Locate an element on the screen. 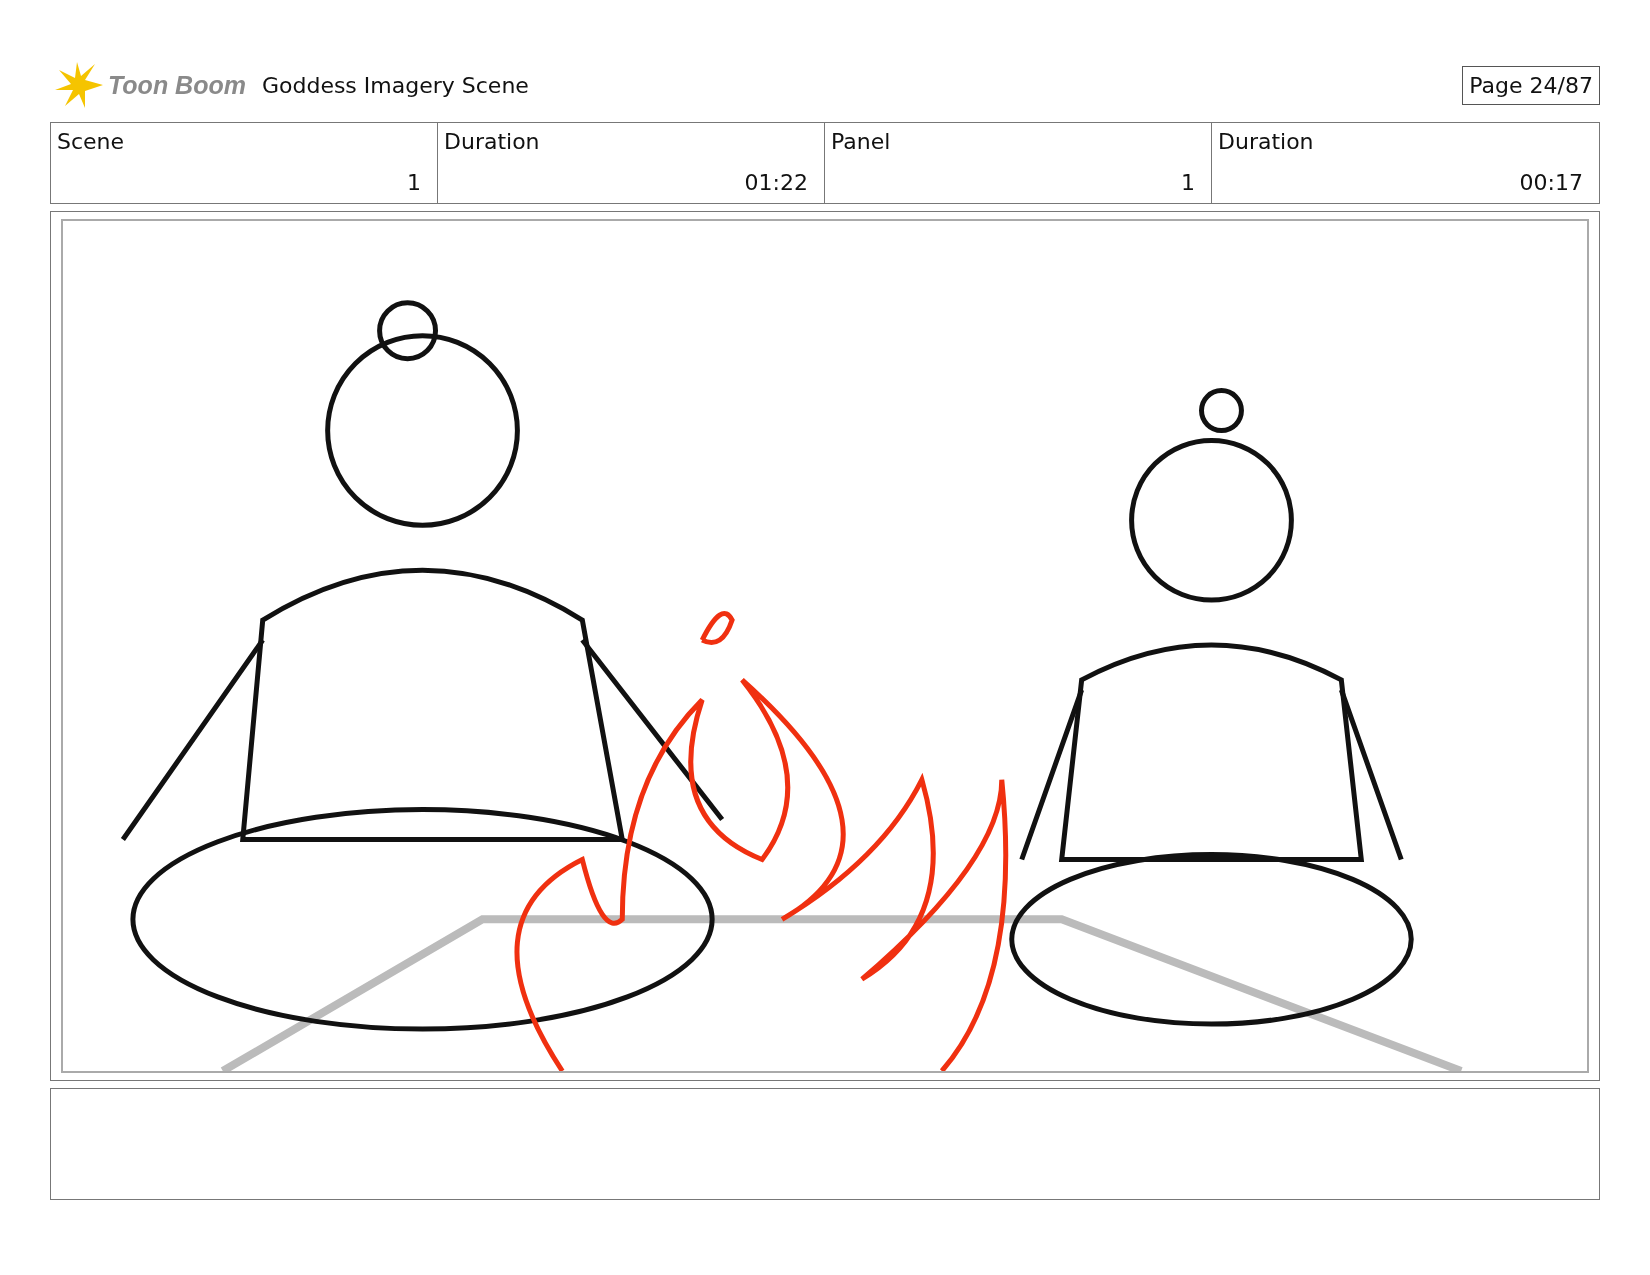 The width and height of the screenshot is (1650, 1275). page-number: Page 24/87 is located at coordinates (1531, 85).